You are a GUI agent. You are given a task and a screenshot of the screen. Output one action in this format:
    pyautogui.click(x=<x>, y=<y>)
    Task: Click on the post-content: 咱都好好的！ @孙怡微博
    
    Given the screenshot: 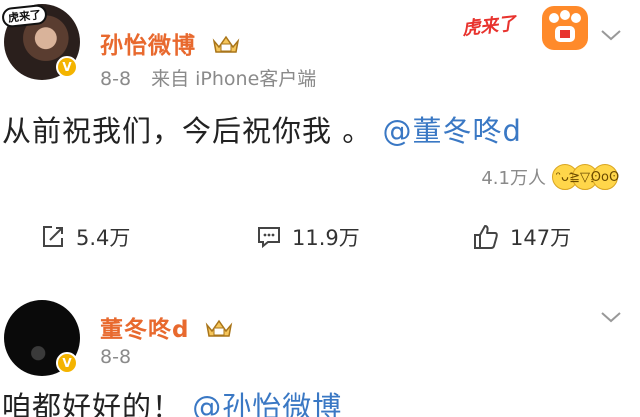 What is the action you would take?
    pyautogui.click(x=172, y=400)
    